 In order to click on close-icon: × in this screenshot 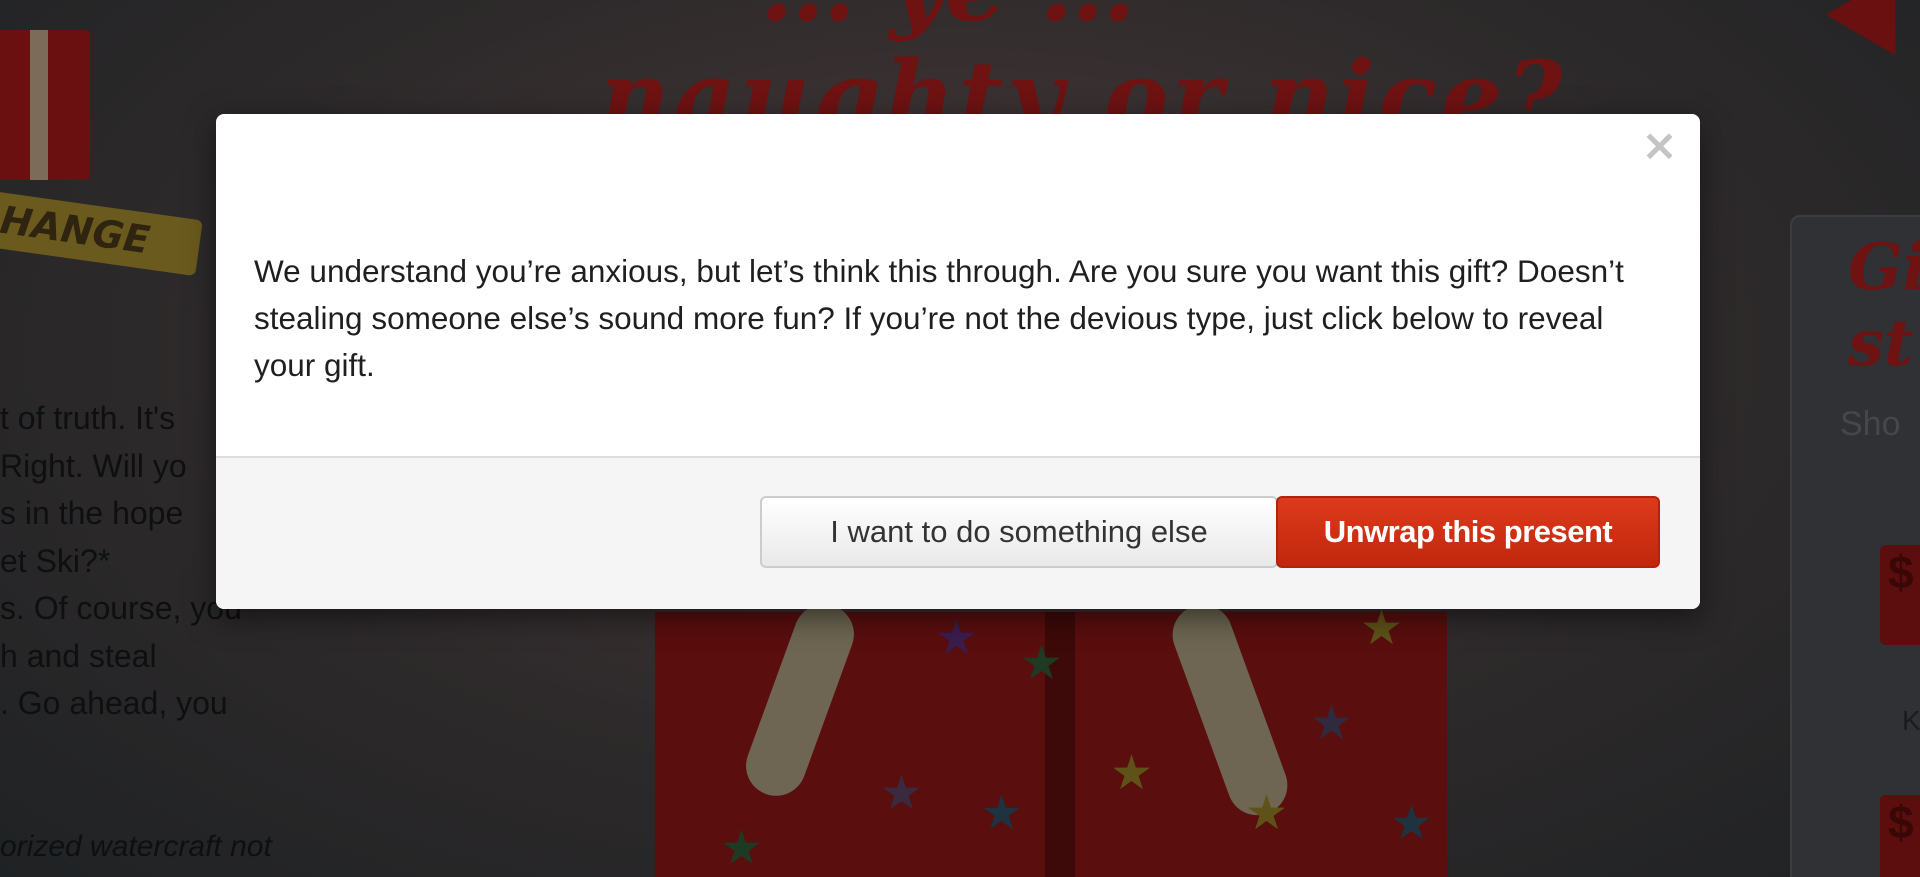, I will do `click(1659, 146)`.